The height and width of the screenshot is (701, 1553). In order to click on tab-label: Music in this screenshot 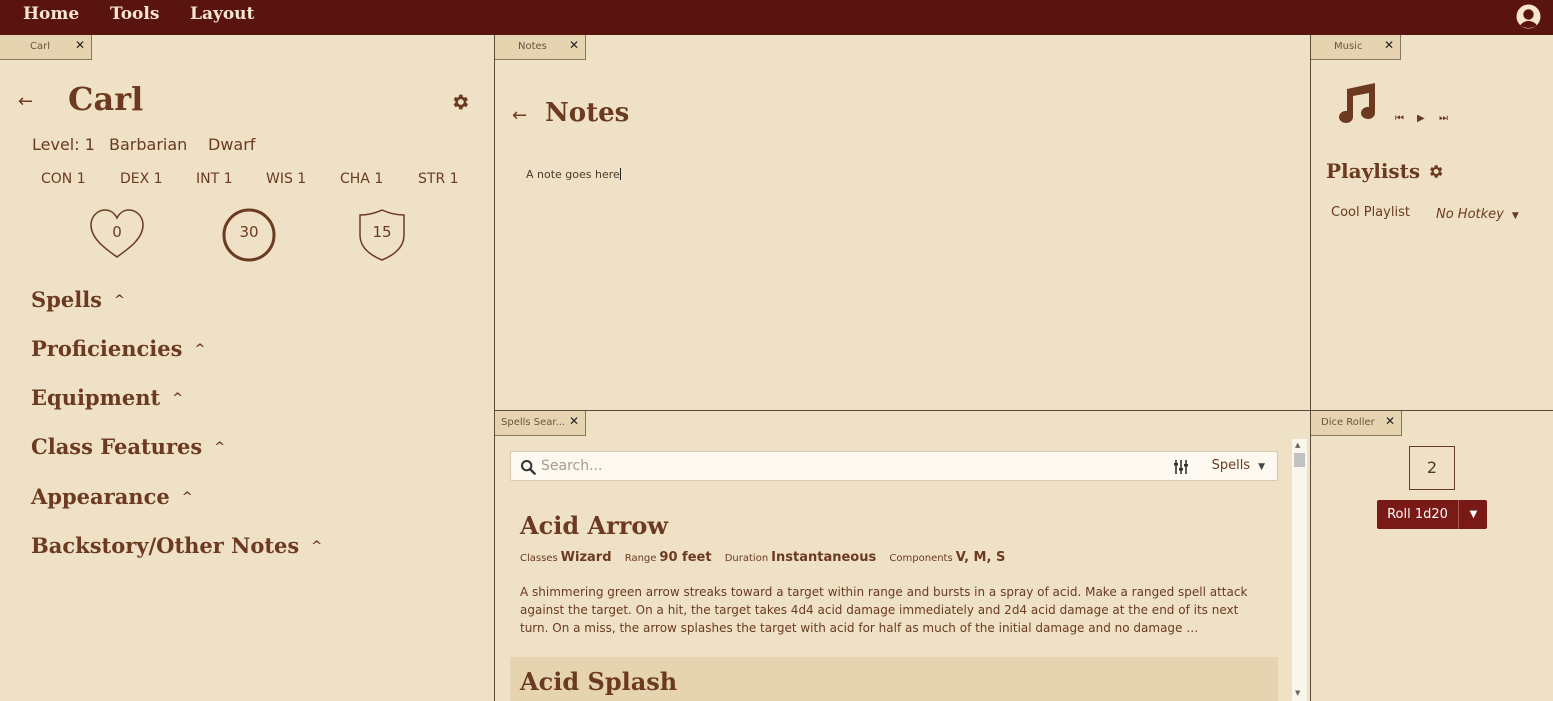, I will do `click(1348, 46)`.